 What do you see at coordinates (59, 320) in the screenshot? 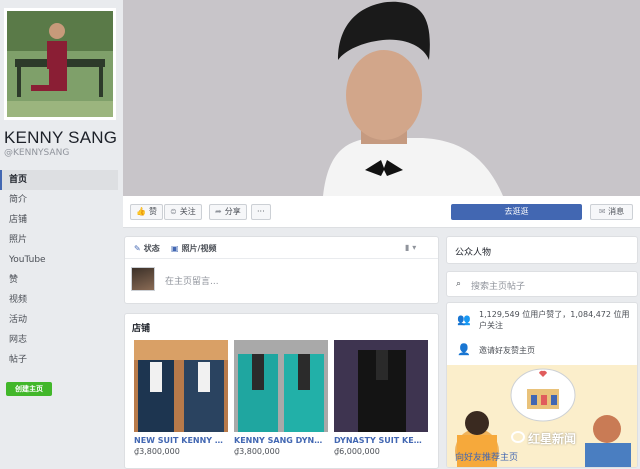
I see `nav-item-events: 活动` at bounding box center [59, 320].